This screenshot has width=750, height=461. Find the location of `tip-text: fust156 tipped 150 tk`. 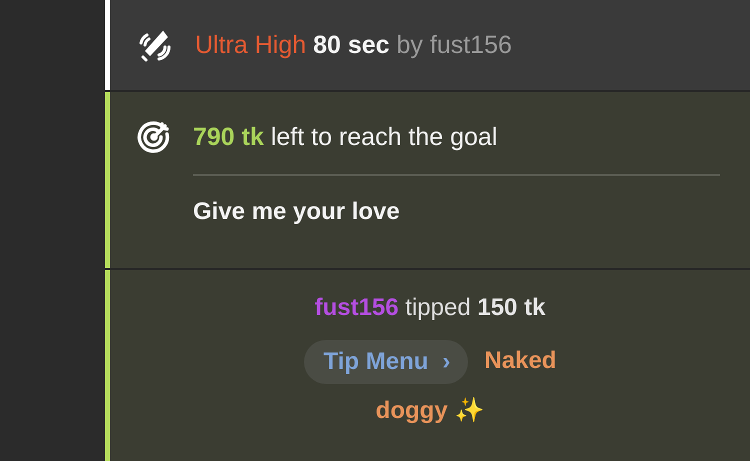

tip-text: fust156 tipped 150 tk is located at coordinates (430, 308).